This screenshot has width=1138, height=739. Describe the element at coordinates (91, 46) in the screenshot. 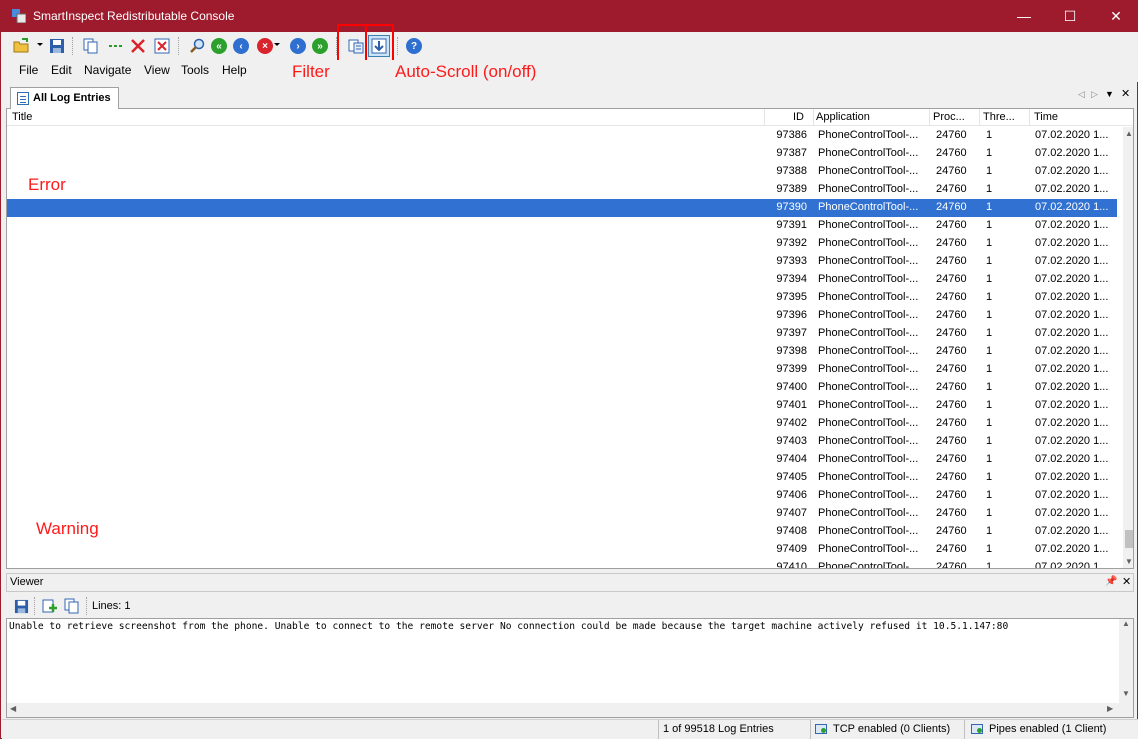

I see `copy-button` at that location.